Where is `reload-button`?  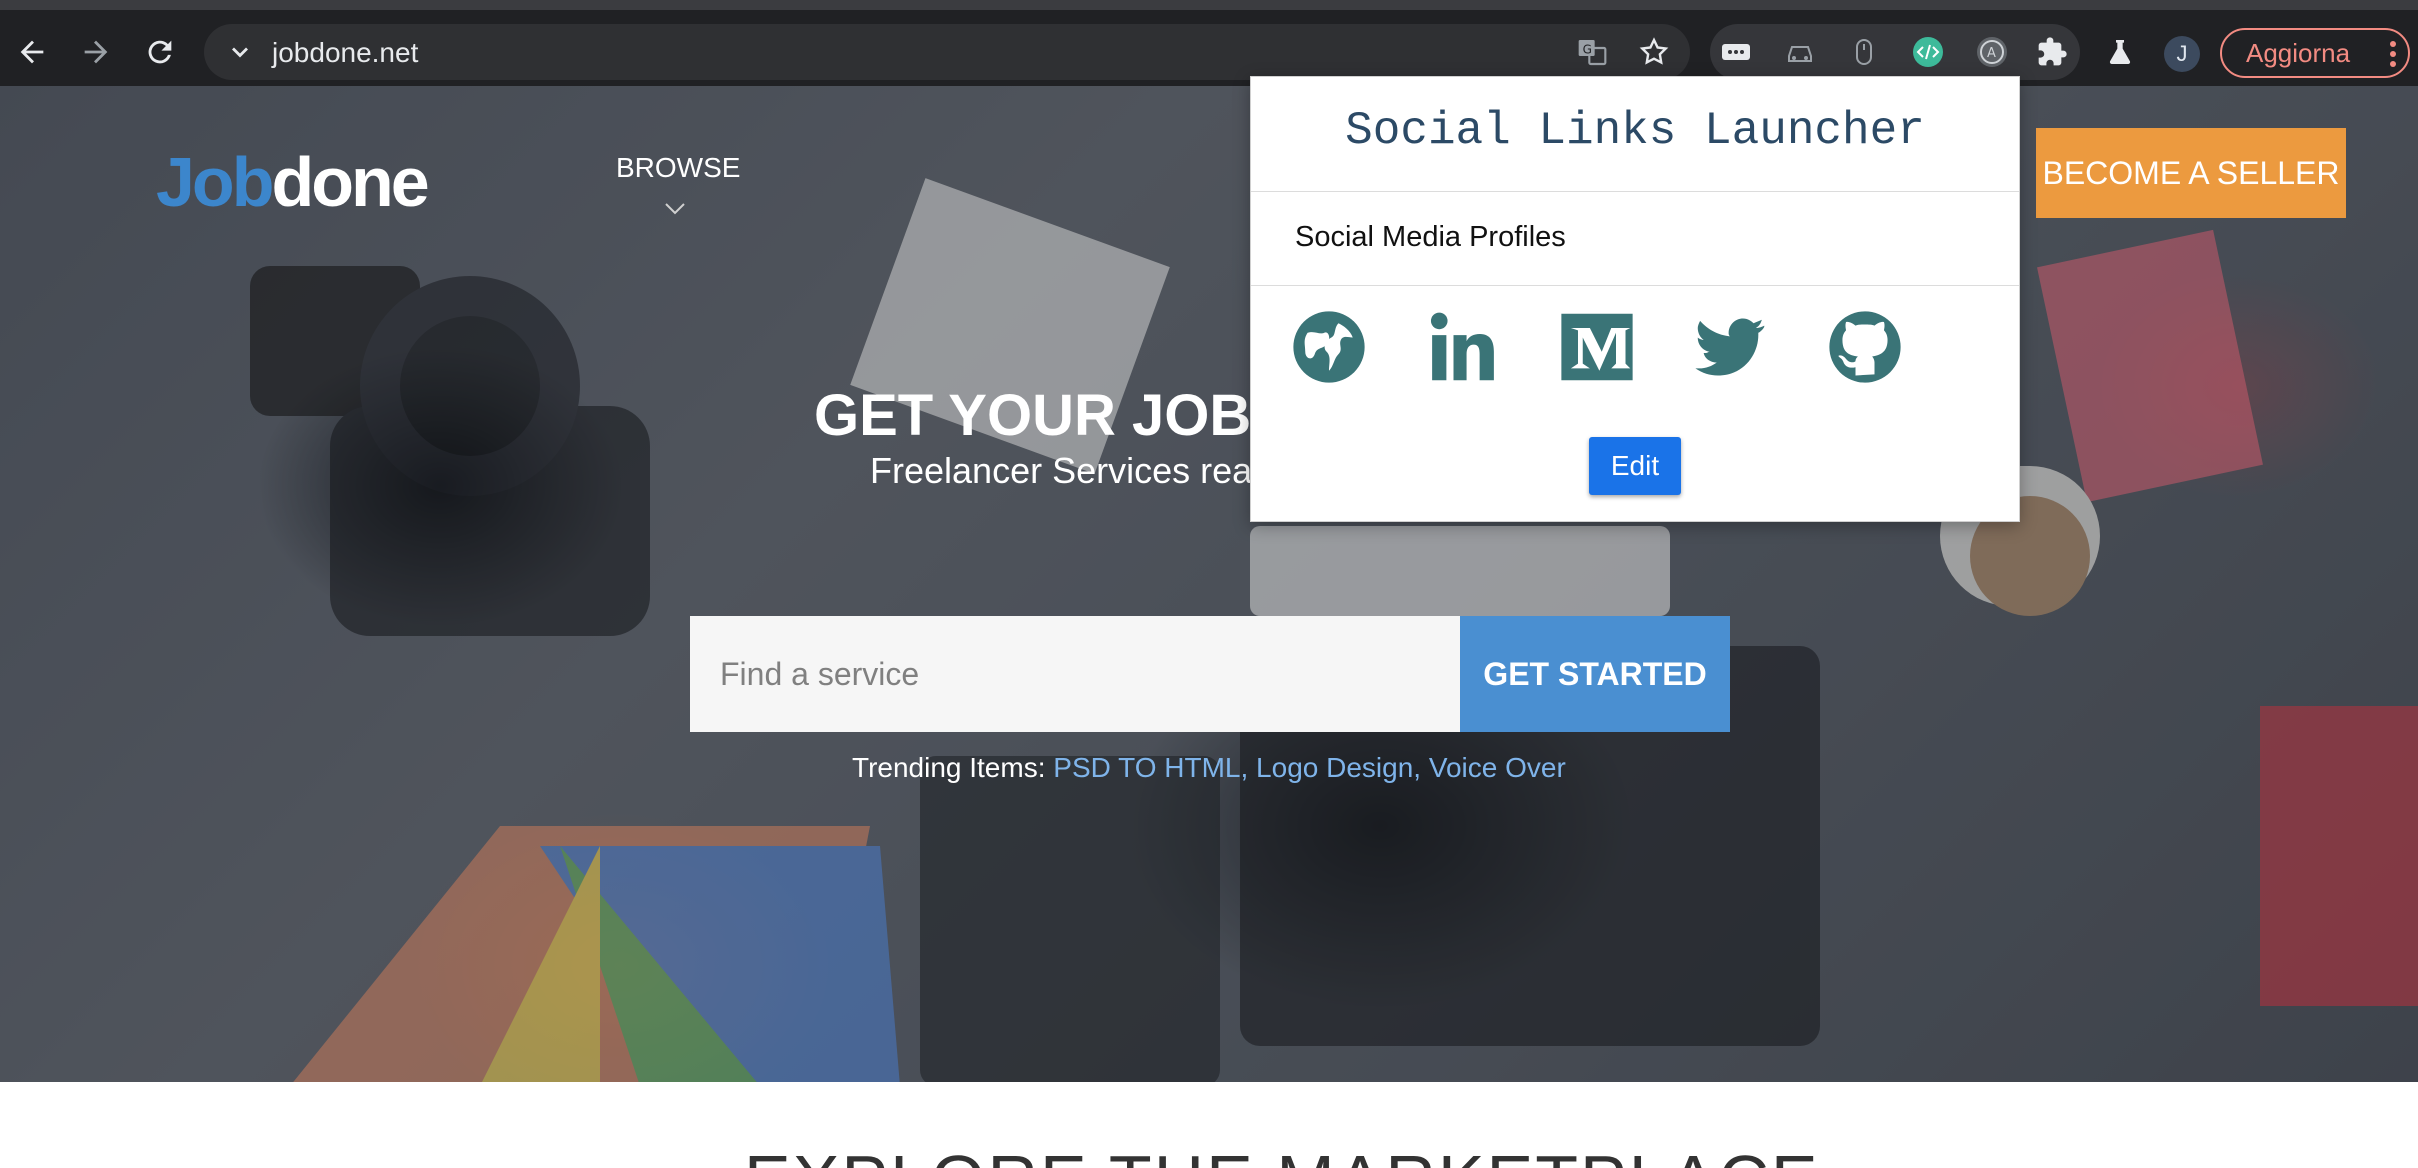
reload-button is located at coordinates (160, 52).